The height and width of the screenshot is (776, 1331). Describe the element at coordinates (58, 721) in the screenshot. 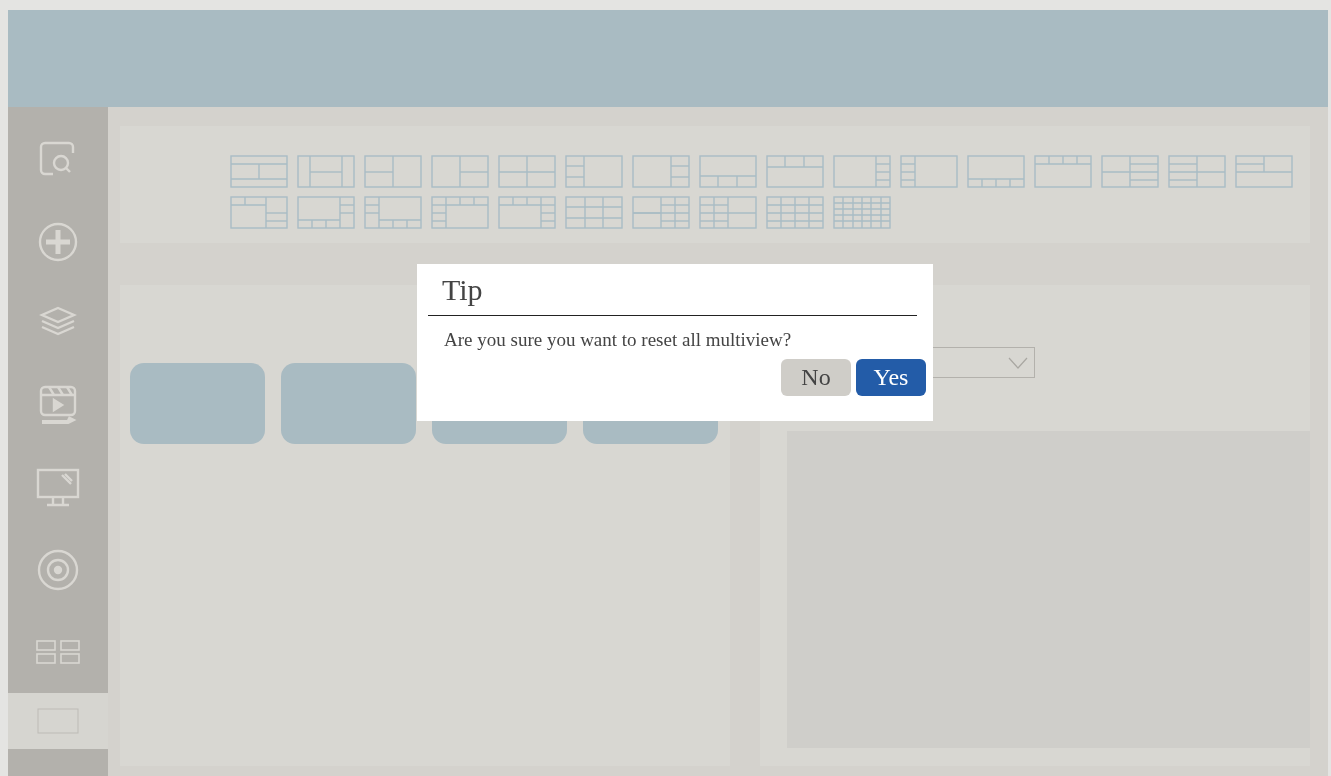

I see `sidebar-item` at that location.